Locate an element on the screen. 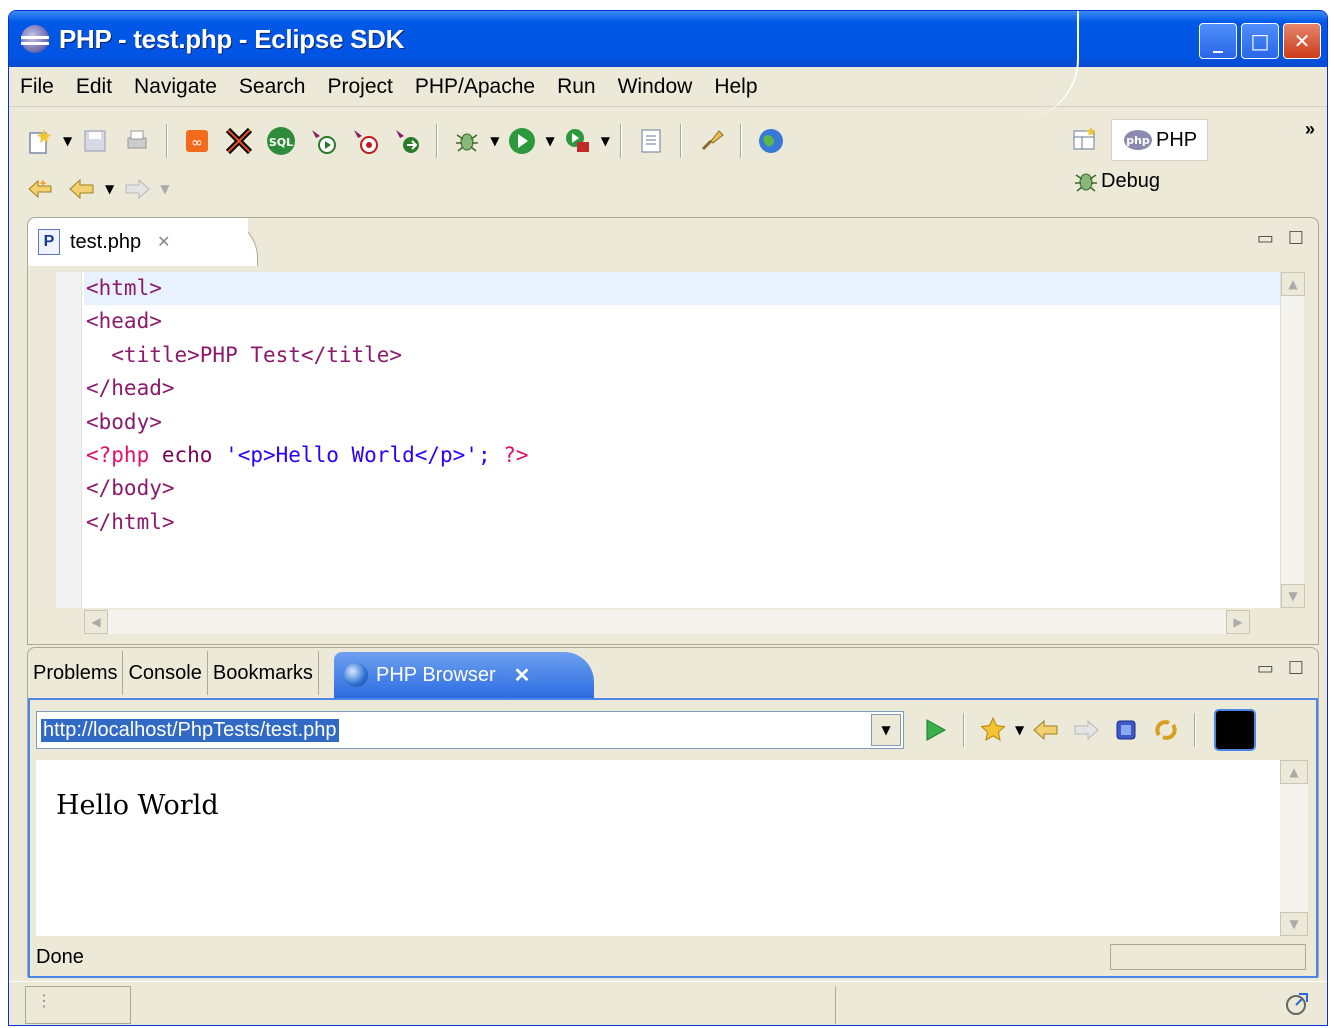 This screenshot has width=1335, height=1028. debug-dropdown-icon: ▼ is located at coordinates (494, 141).